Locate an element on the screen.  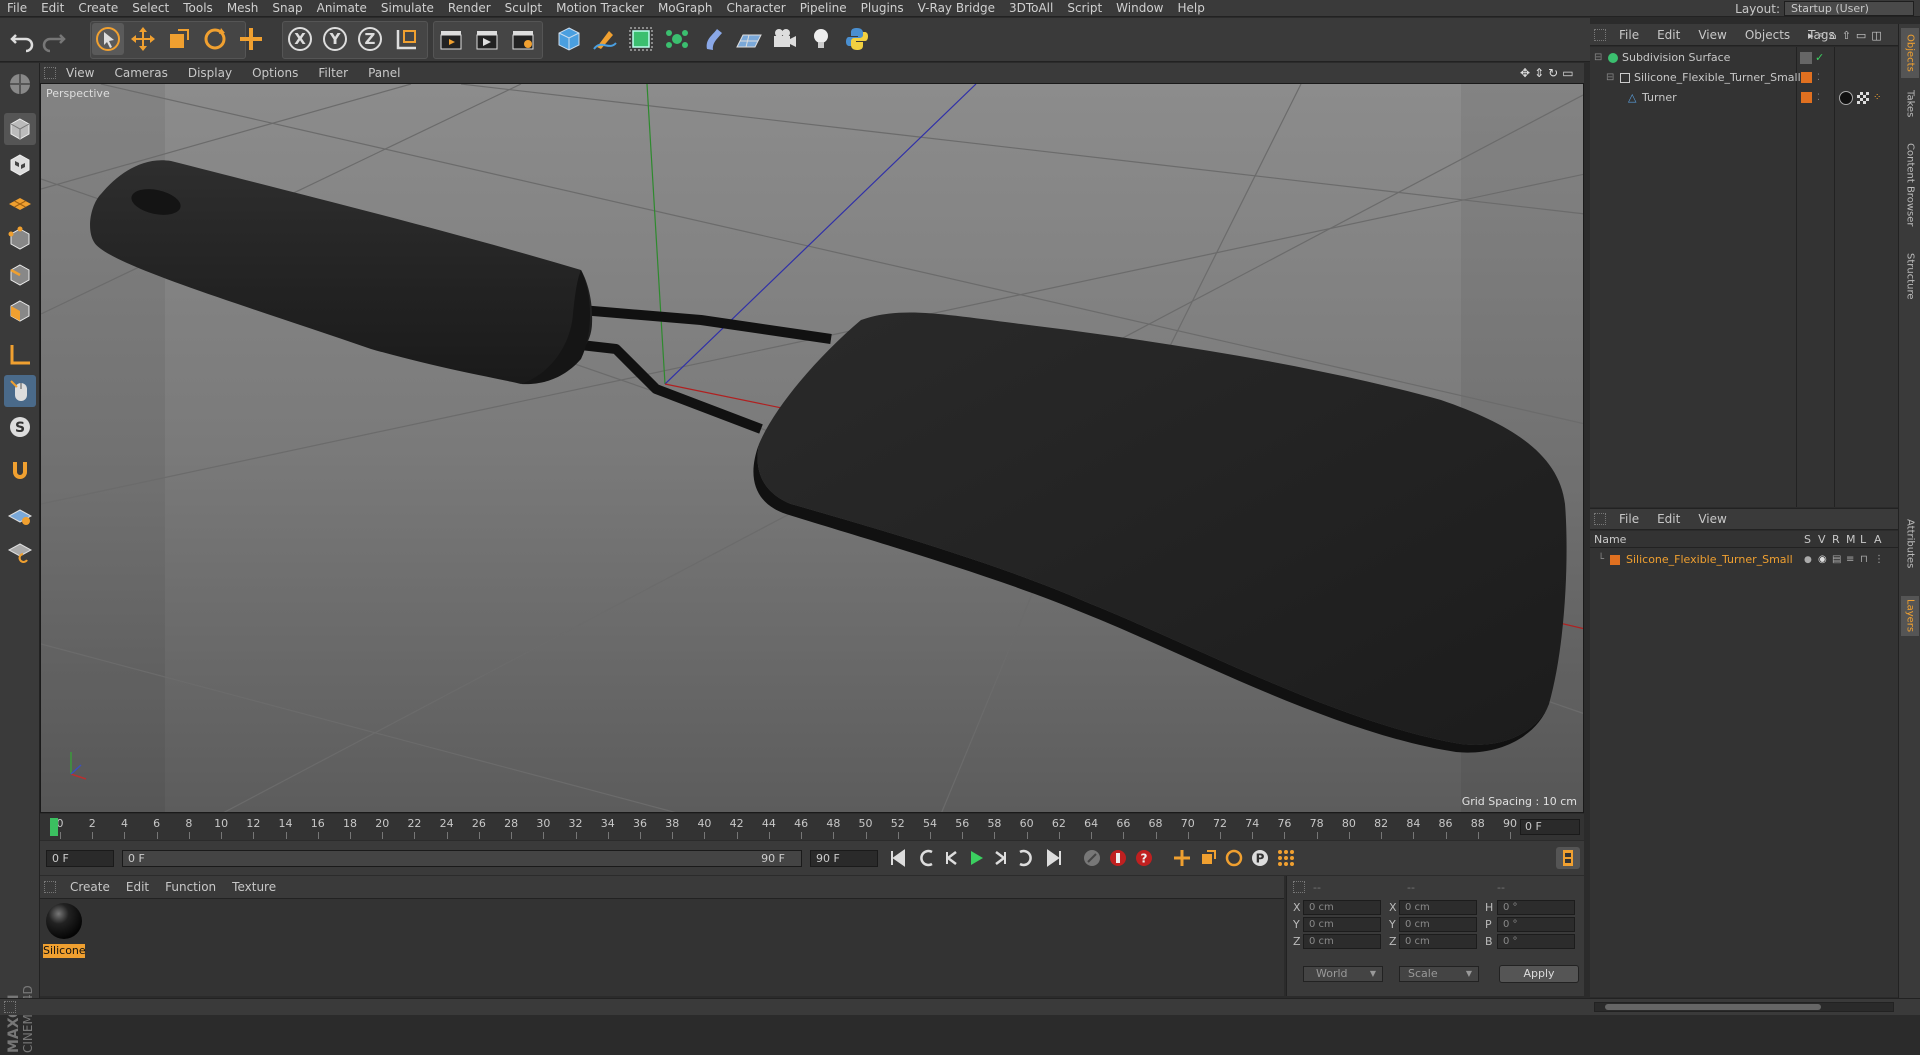
horizontal-scrollbar is located at coordinates (1744, 1007).